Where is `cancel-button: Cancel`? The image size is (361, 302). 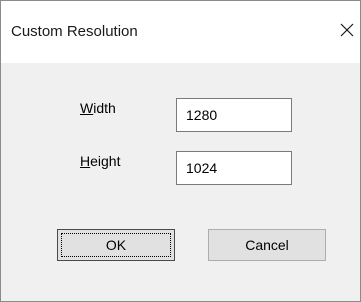
cancel-button: Cancel is located at coordinates (267, 245).